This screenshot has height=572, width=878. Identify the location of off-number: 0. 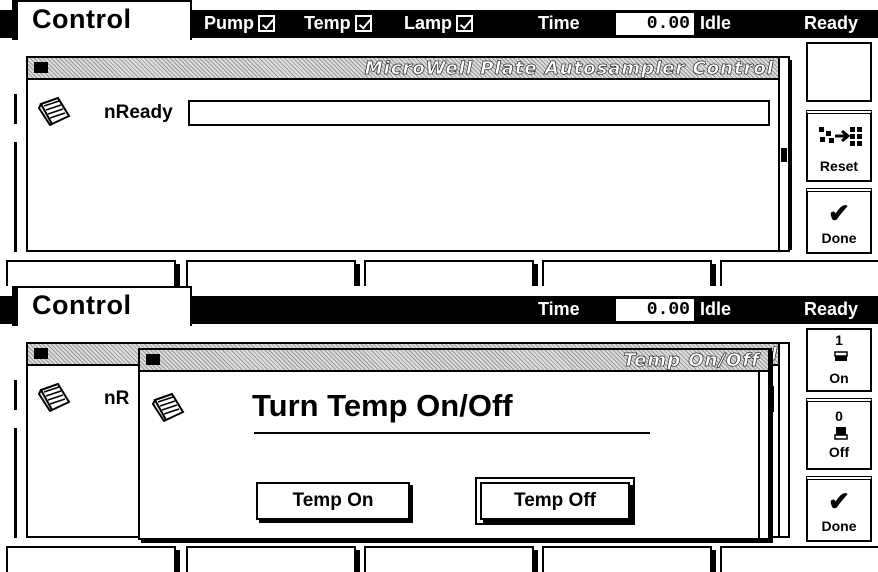
(839, 416).